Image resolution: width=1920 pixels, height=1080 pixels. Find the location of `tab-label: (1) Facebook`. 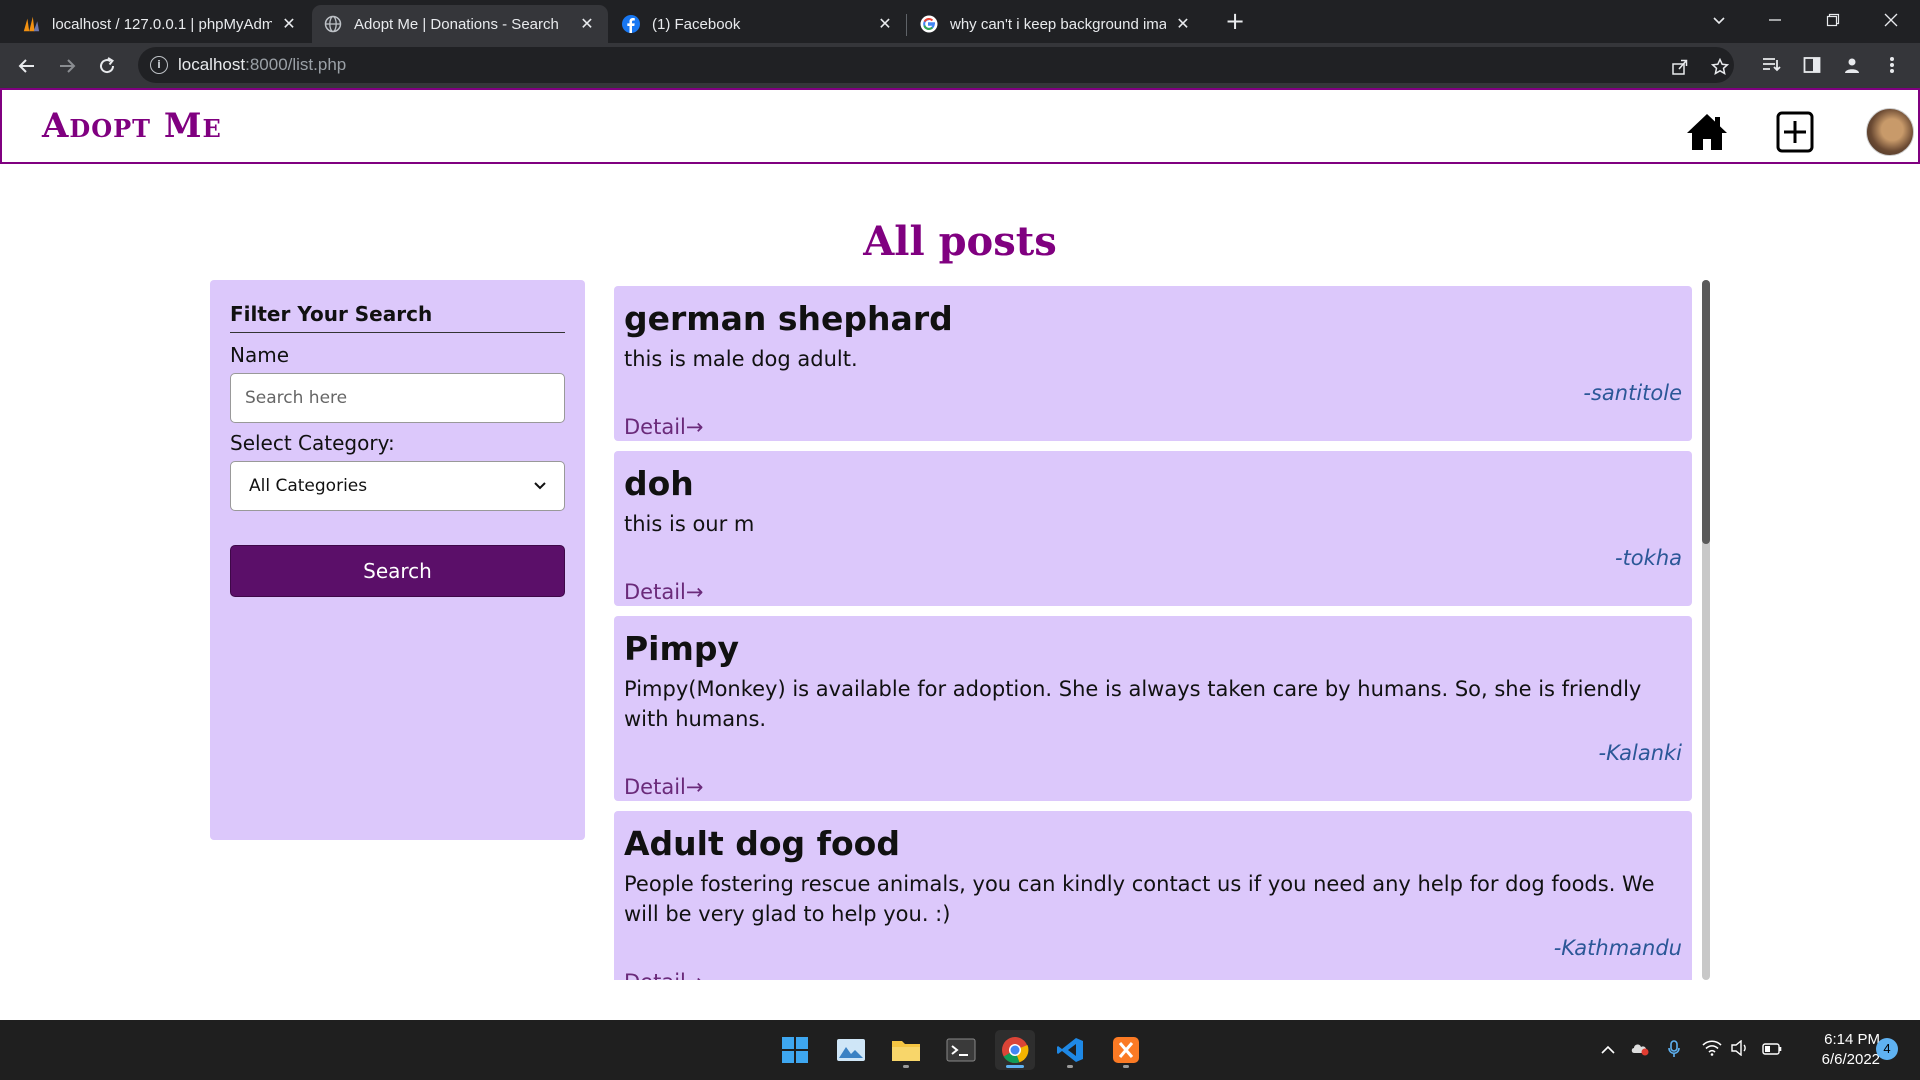

tab-label: (1) Facebook is located at coordinates (696, 24).